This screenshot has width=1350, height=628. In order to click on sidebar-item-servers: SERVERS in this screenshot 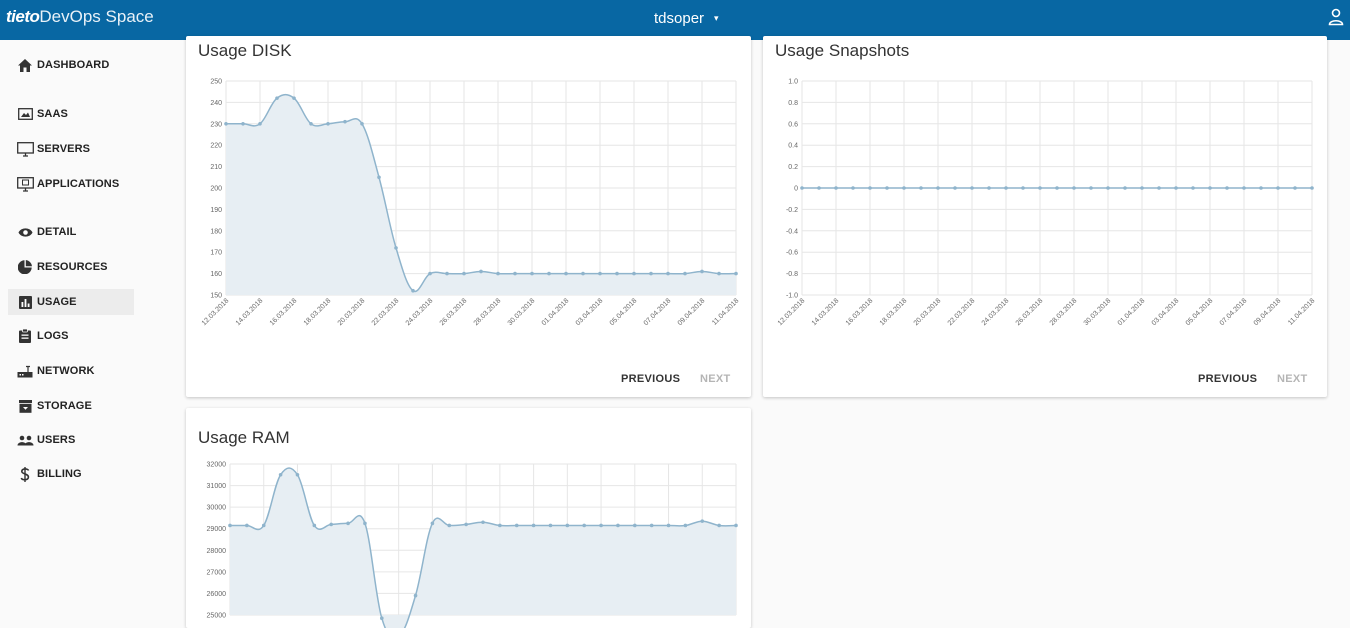, I will do `click(71, 149)`.